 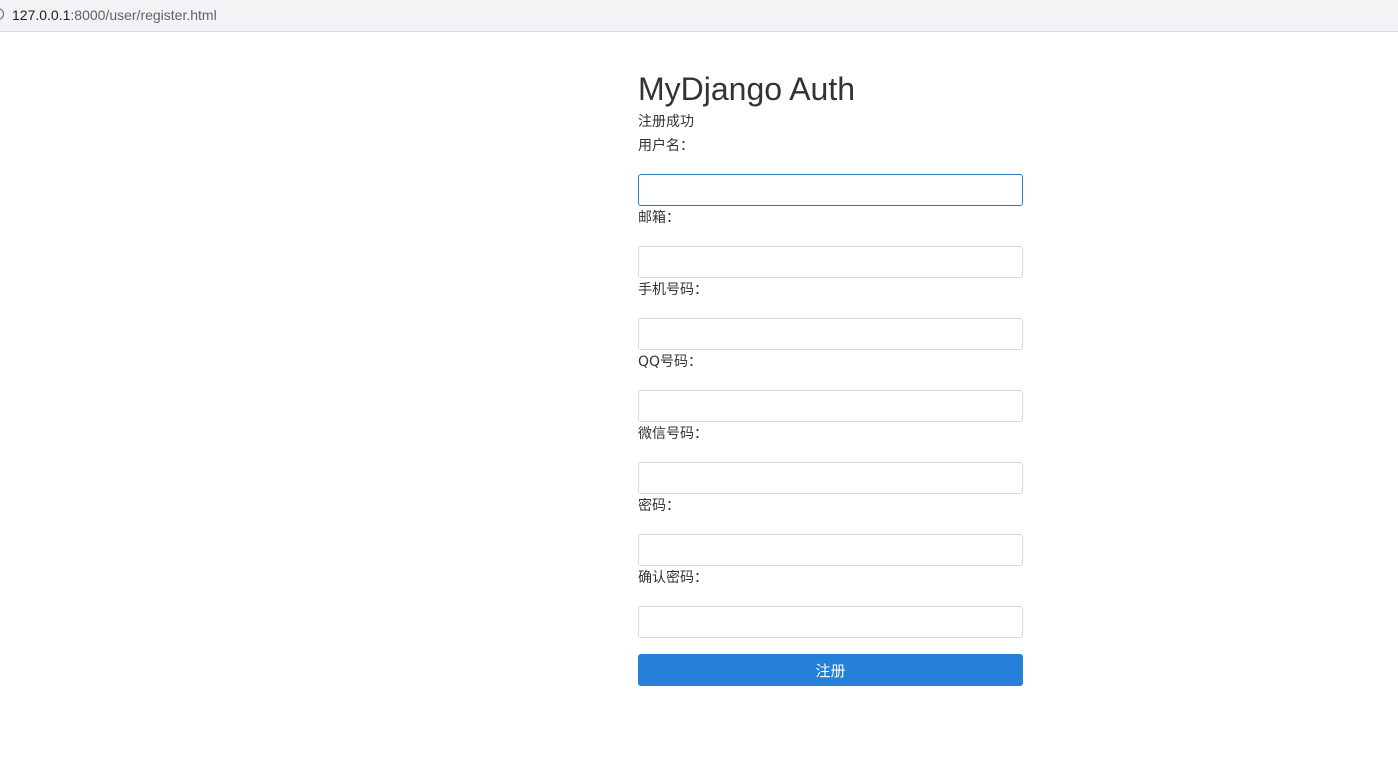 I want to click on wechat-input, so click(x=830, y=478).